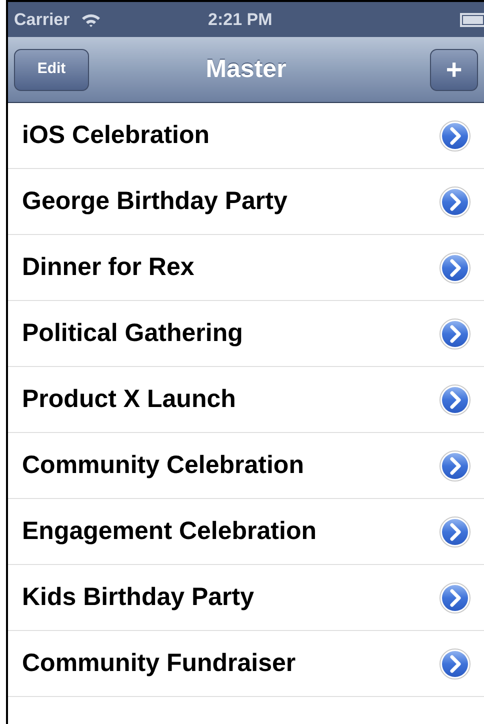 The width and height of the screenshot is (484, 724). I want to click on row-title: Kids Birthday Party, so click(138, 597).